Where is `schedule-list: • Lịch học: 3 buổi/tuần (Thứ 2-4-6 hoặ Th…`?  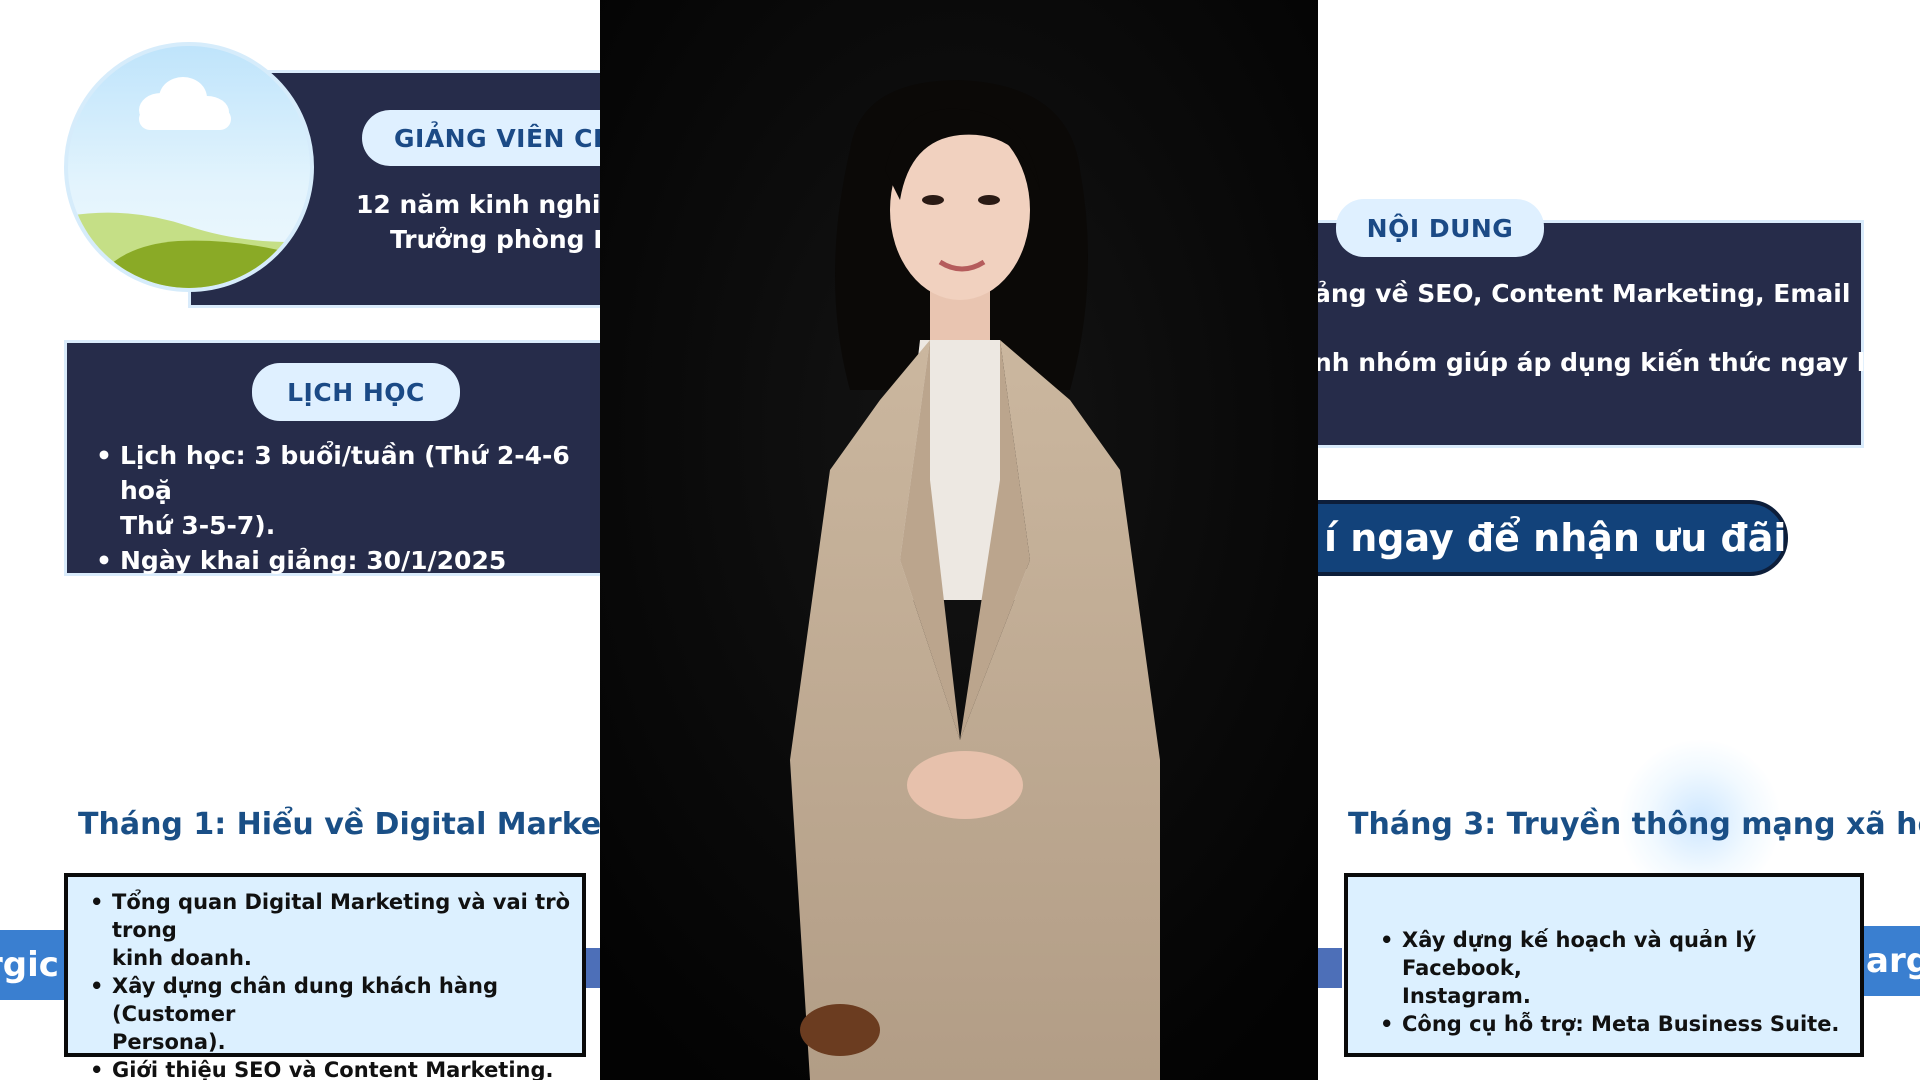 schedule-list: • Lịch học: 3 buổi/tuần (Thứ 2-4-6 hoặ Th… is located at coordinates (358, 508).